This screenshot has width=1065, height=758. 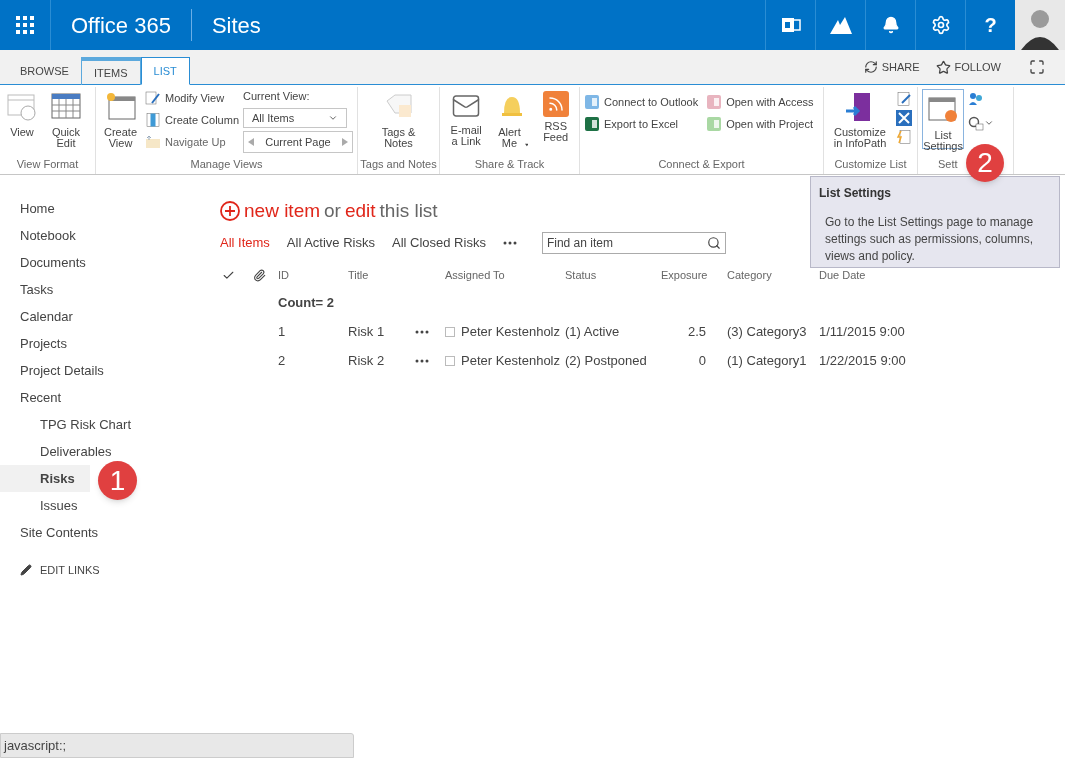 What do you see at coordinates (855, 193) in the screenshot?
I see `tooltip-title: List Settings` at bounding box center [855, 193].